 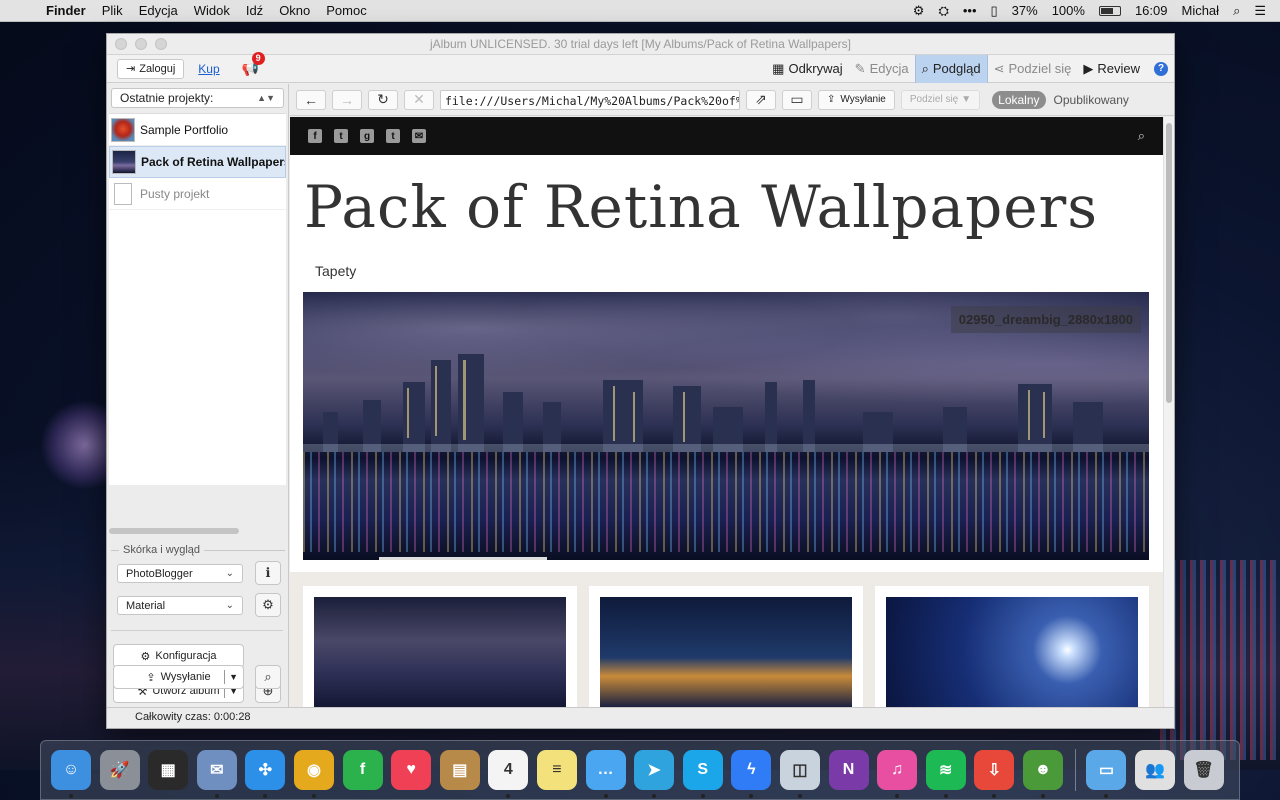 I want to click on pocket-icon: ♥, so click(x=411, y=770).